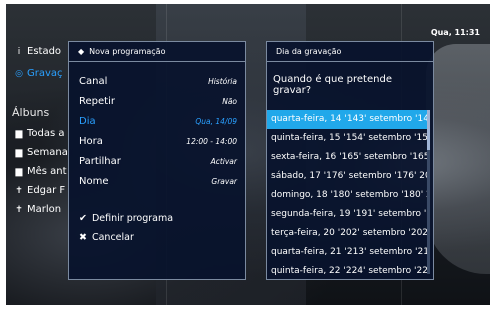  Describe the element at coordinates (211, 141) in the screenshot. I see `field-value: 12:00 - 14:00` at that location.